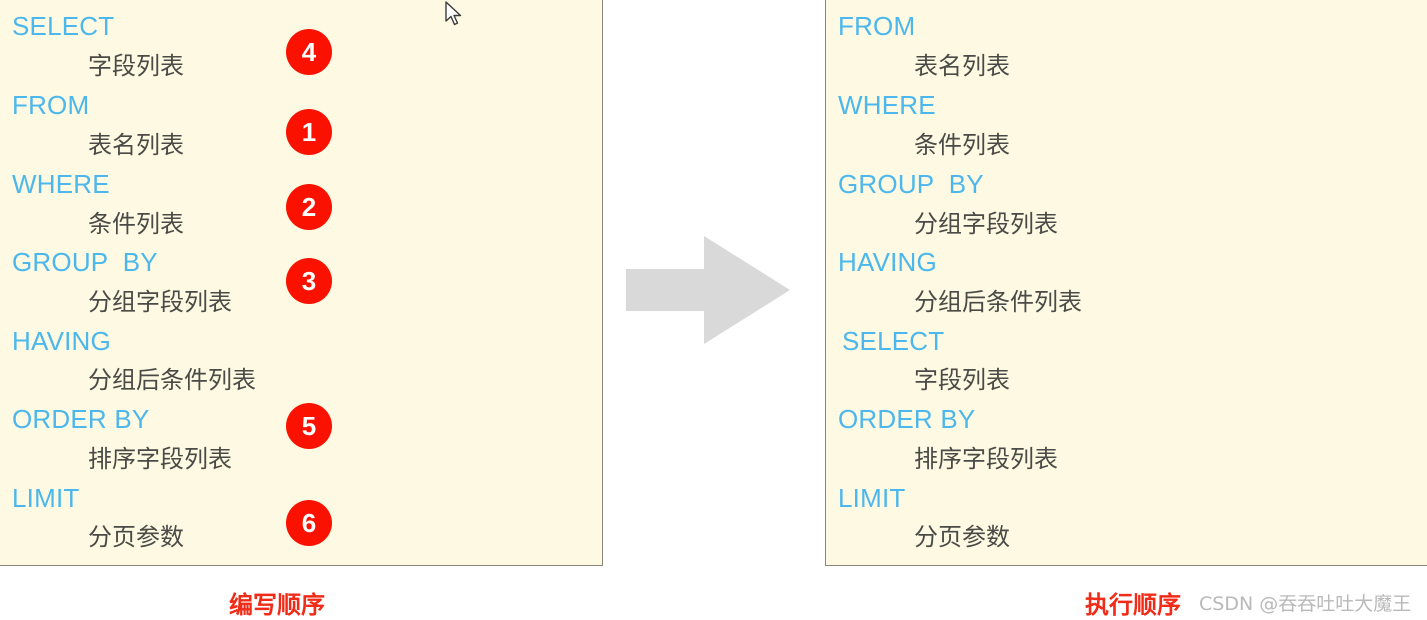 This screenshot has height=620, width=1427. What do you see at coordinates (309, 132) in the screenshot?
I see `order-badge-from: 1` at bounding box center [309, 132].